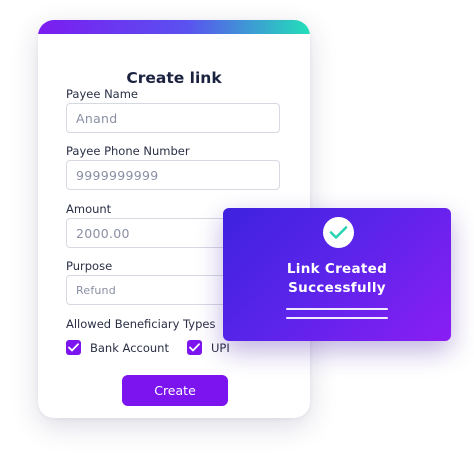  Describe the element at coordinates (129, 347) in the screenshot. I see `bank-account-label: Bank Account` at that location.